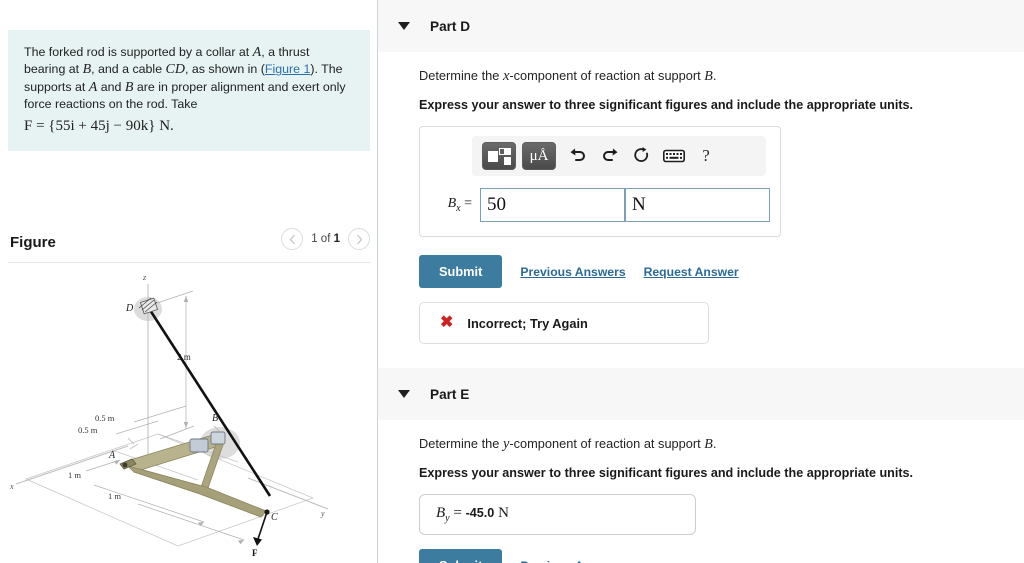  What do you see at coordinates (336, 239) in the screenshot?
I see `figure-counter-total: 1` at bounding box center [336, 239].